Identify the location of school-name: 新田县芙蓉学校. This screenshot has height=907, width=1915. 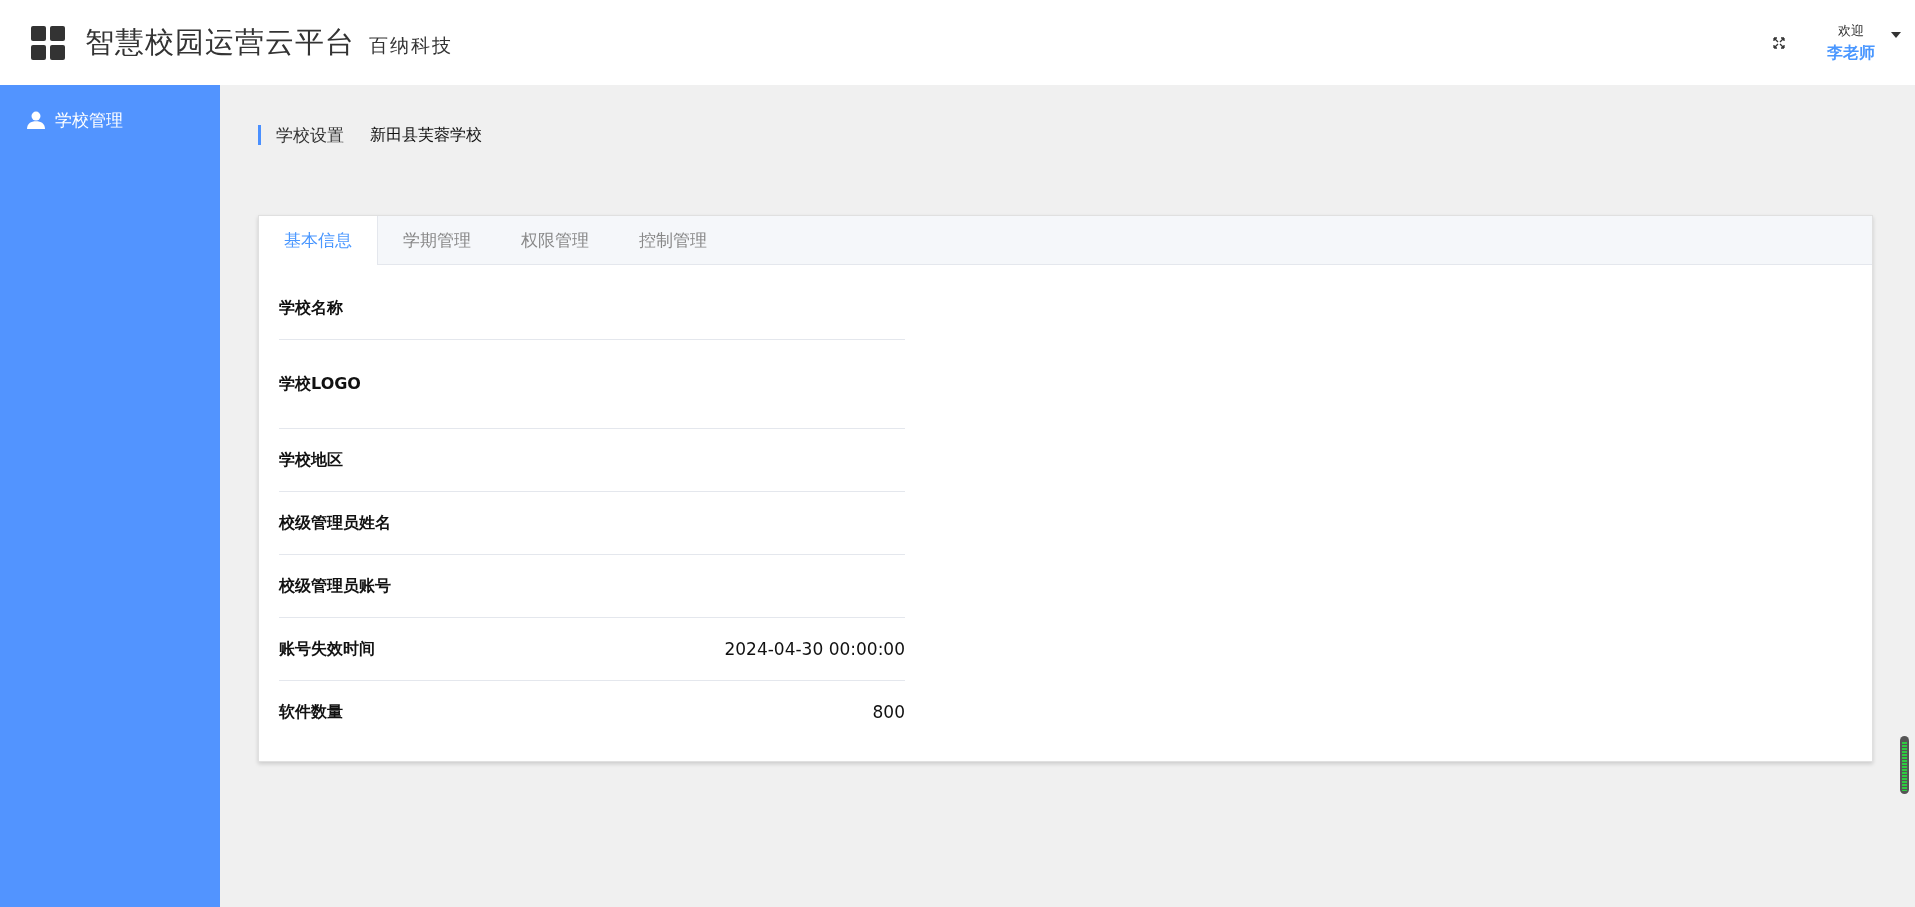
(426, 135).